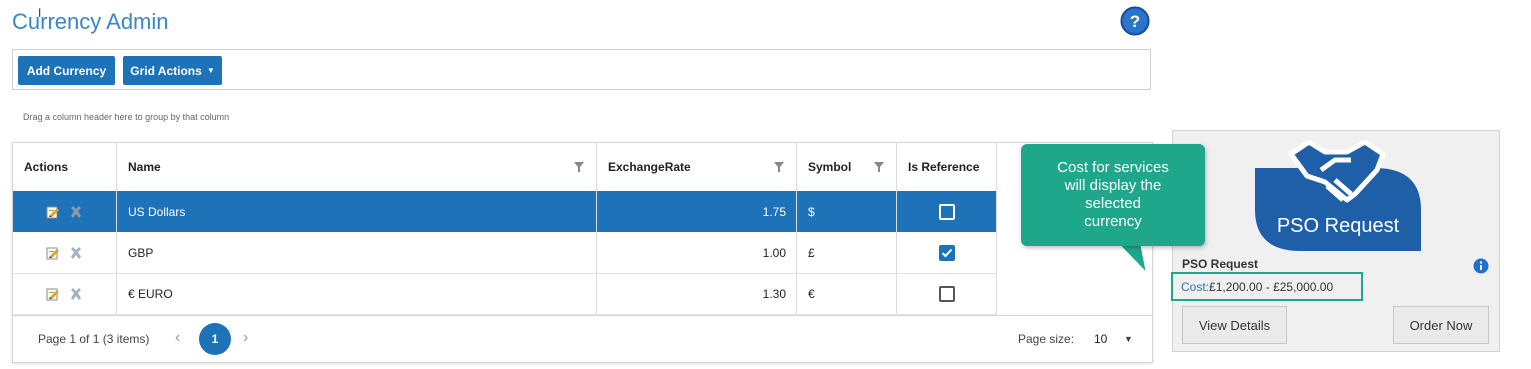  I want to click on header-symbol-label: Symbol, so click(830, 167).